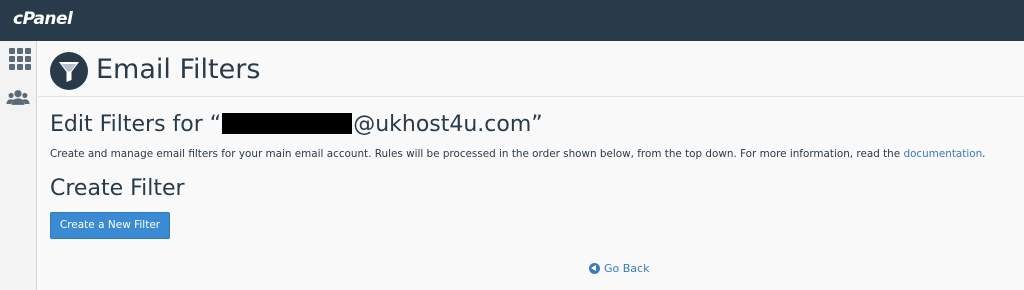 The image size is (1024, 290). What do you see at coordinates (448, 124) in the screenshot?
I see `edit-heading-suffix: @ukhost4u.com”` at bounding box center [448, 124].